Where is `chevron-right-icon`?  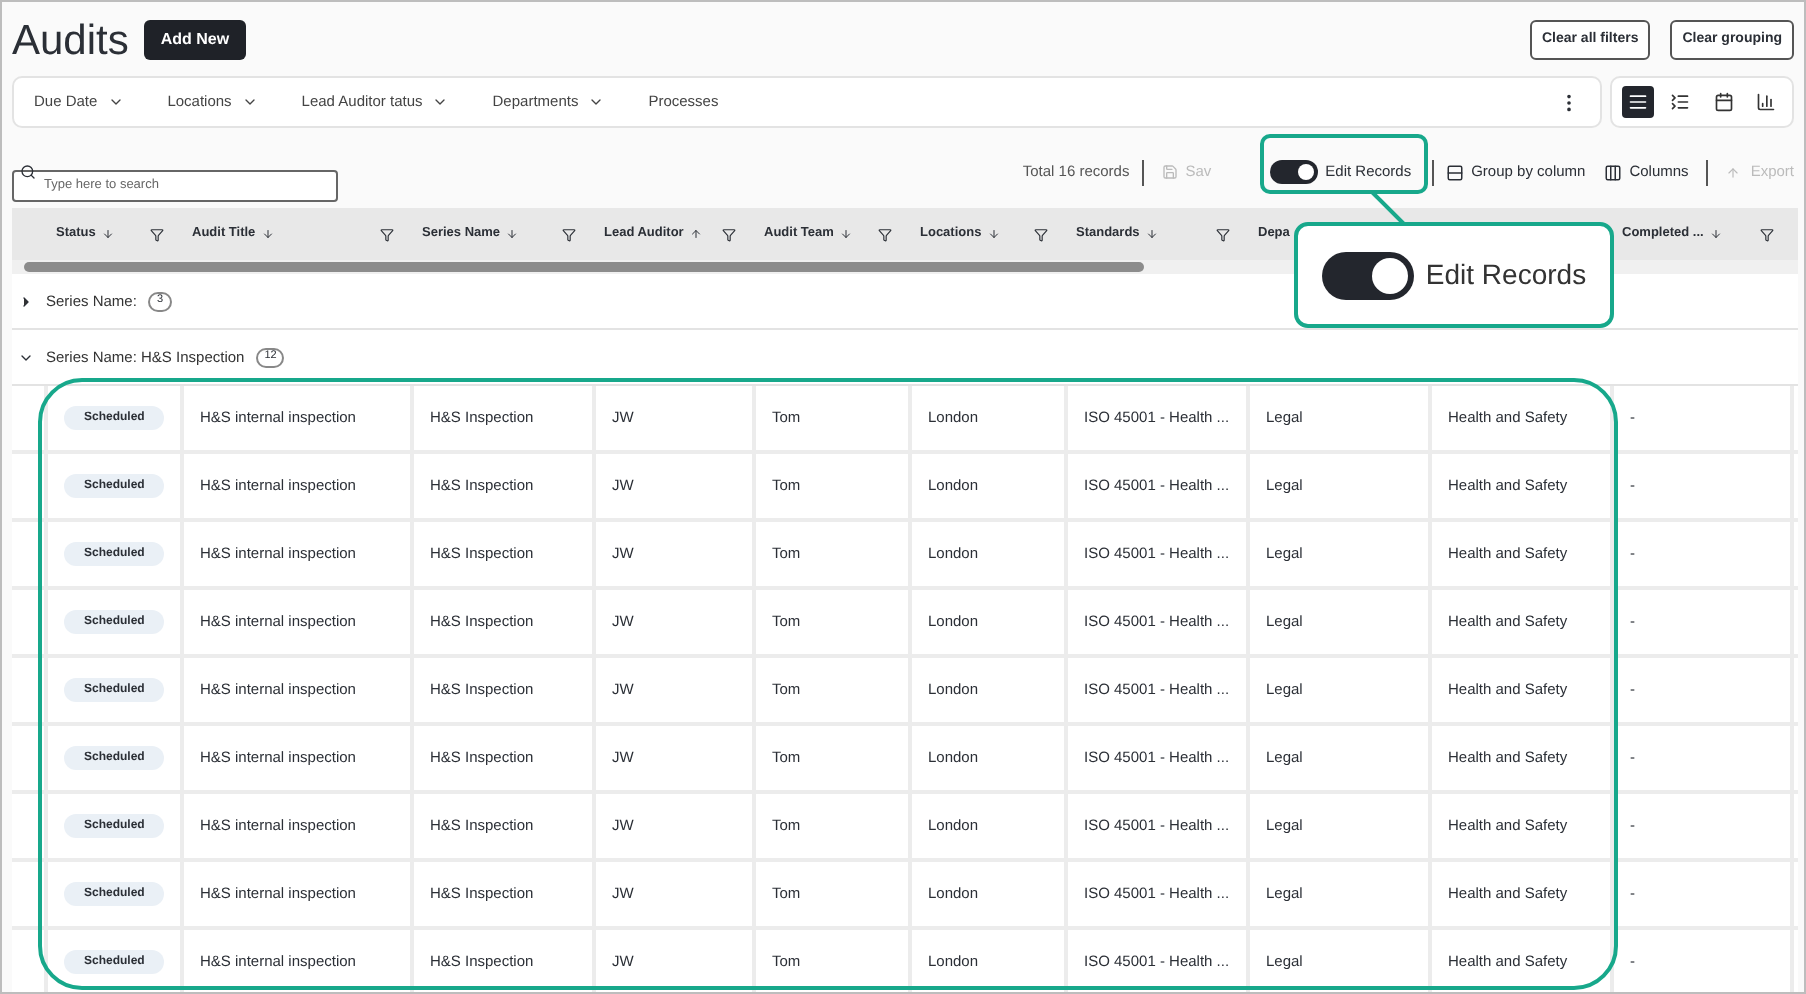 chevron-right-icon is located at coordinates (26, 301).